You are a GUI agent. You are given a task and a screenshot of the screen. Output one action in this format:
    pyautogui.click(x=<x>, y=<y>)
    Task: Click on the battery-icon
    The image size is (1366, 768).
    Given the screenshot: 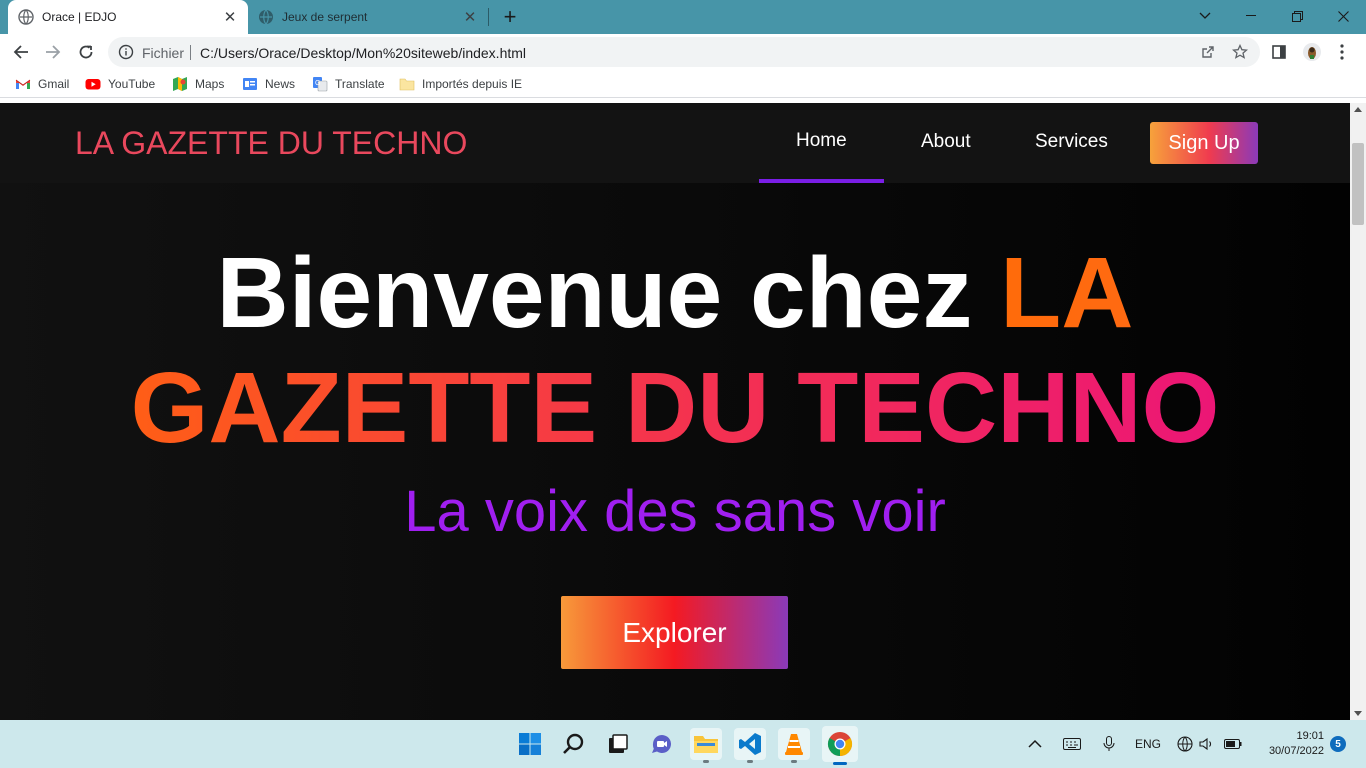 What is the action you would take?
    pyautogui.click(x=1233, y=744)
    